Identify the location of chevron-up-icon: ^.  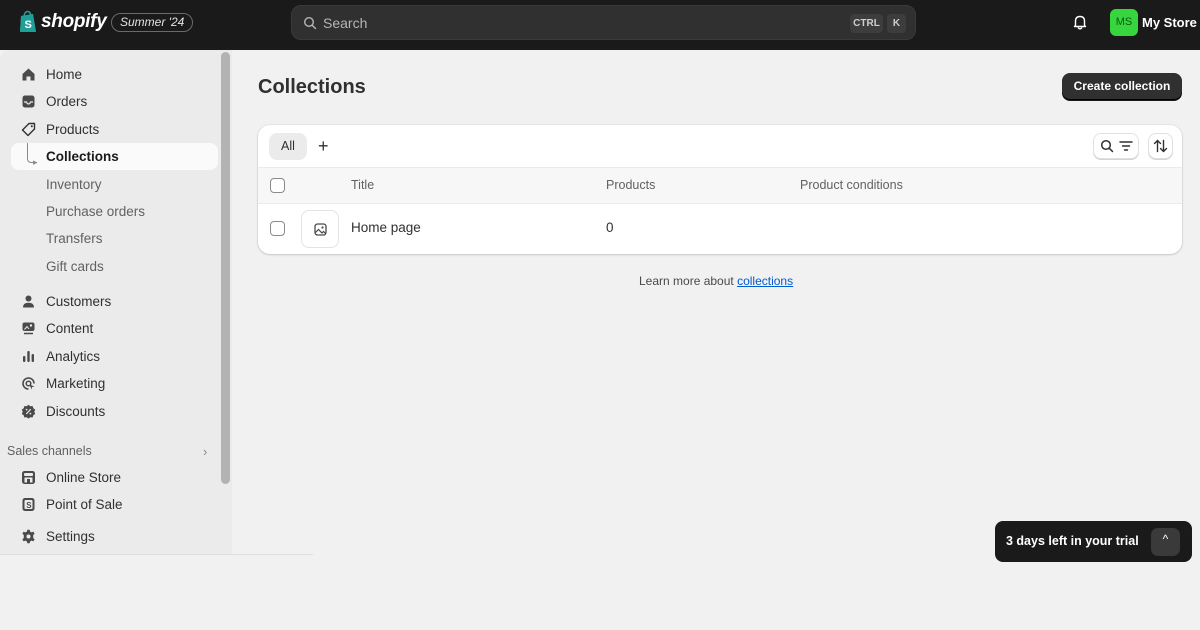
(1165, 542).